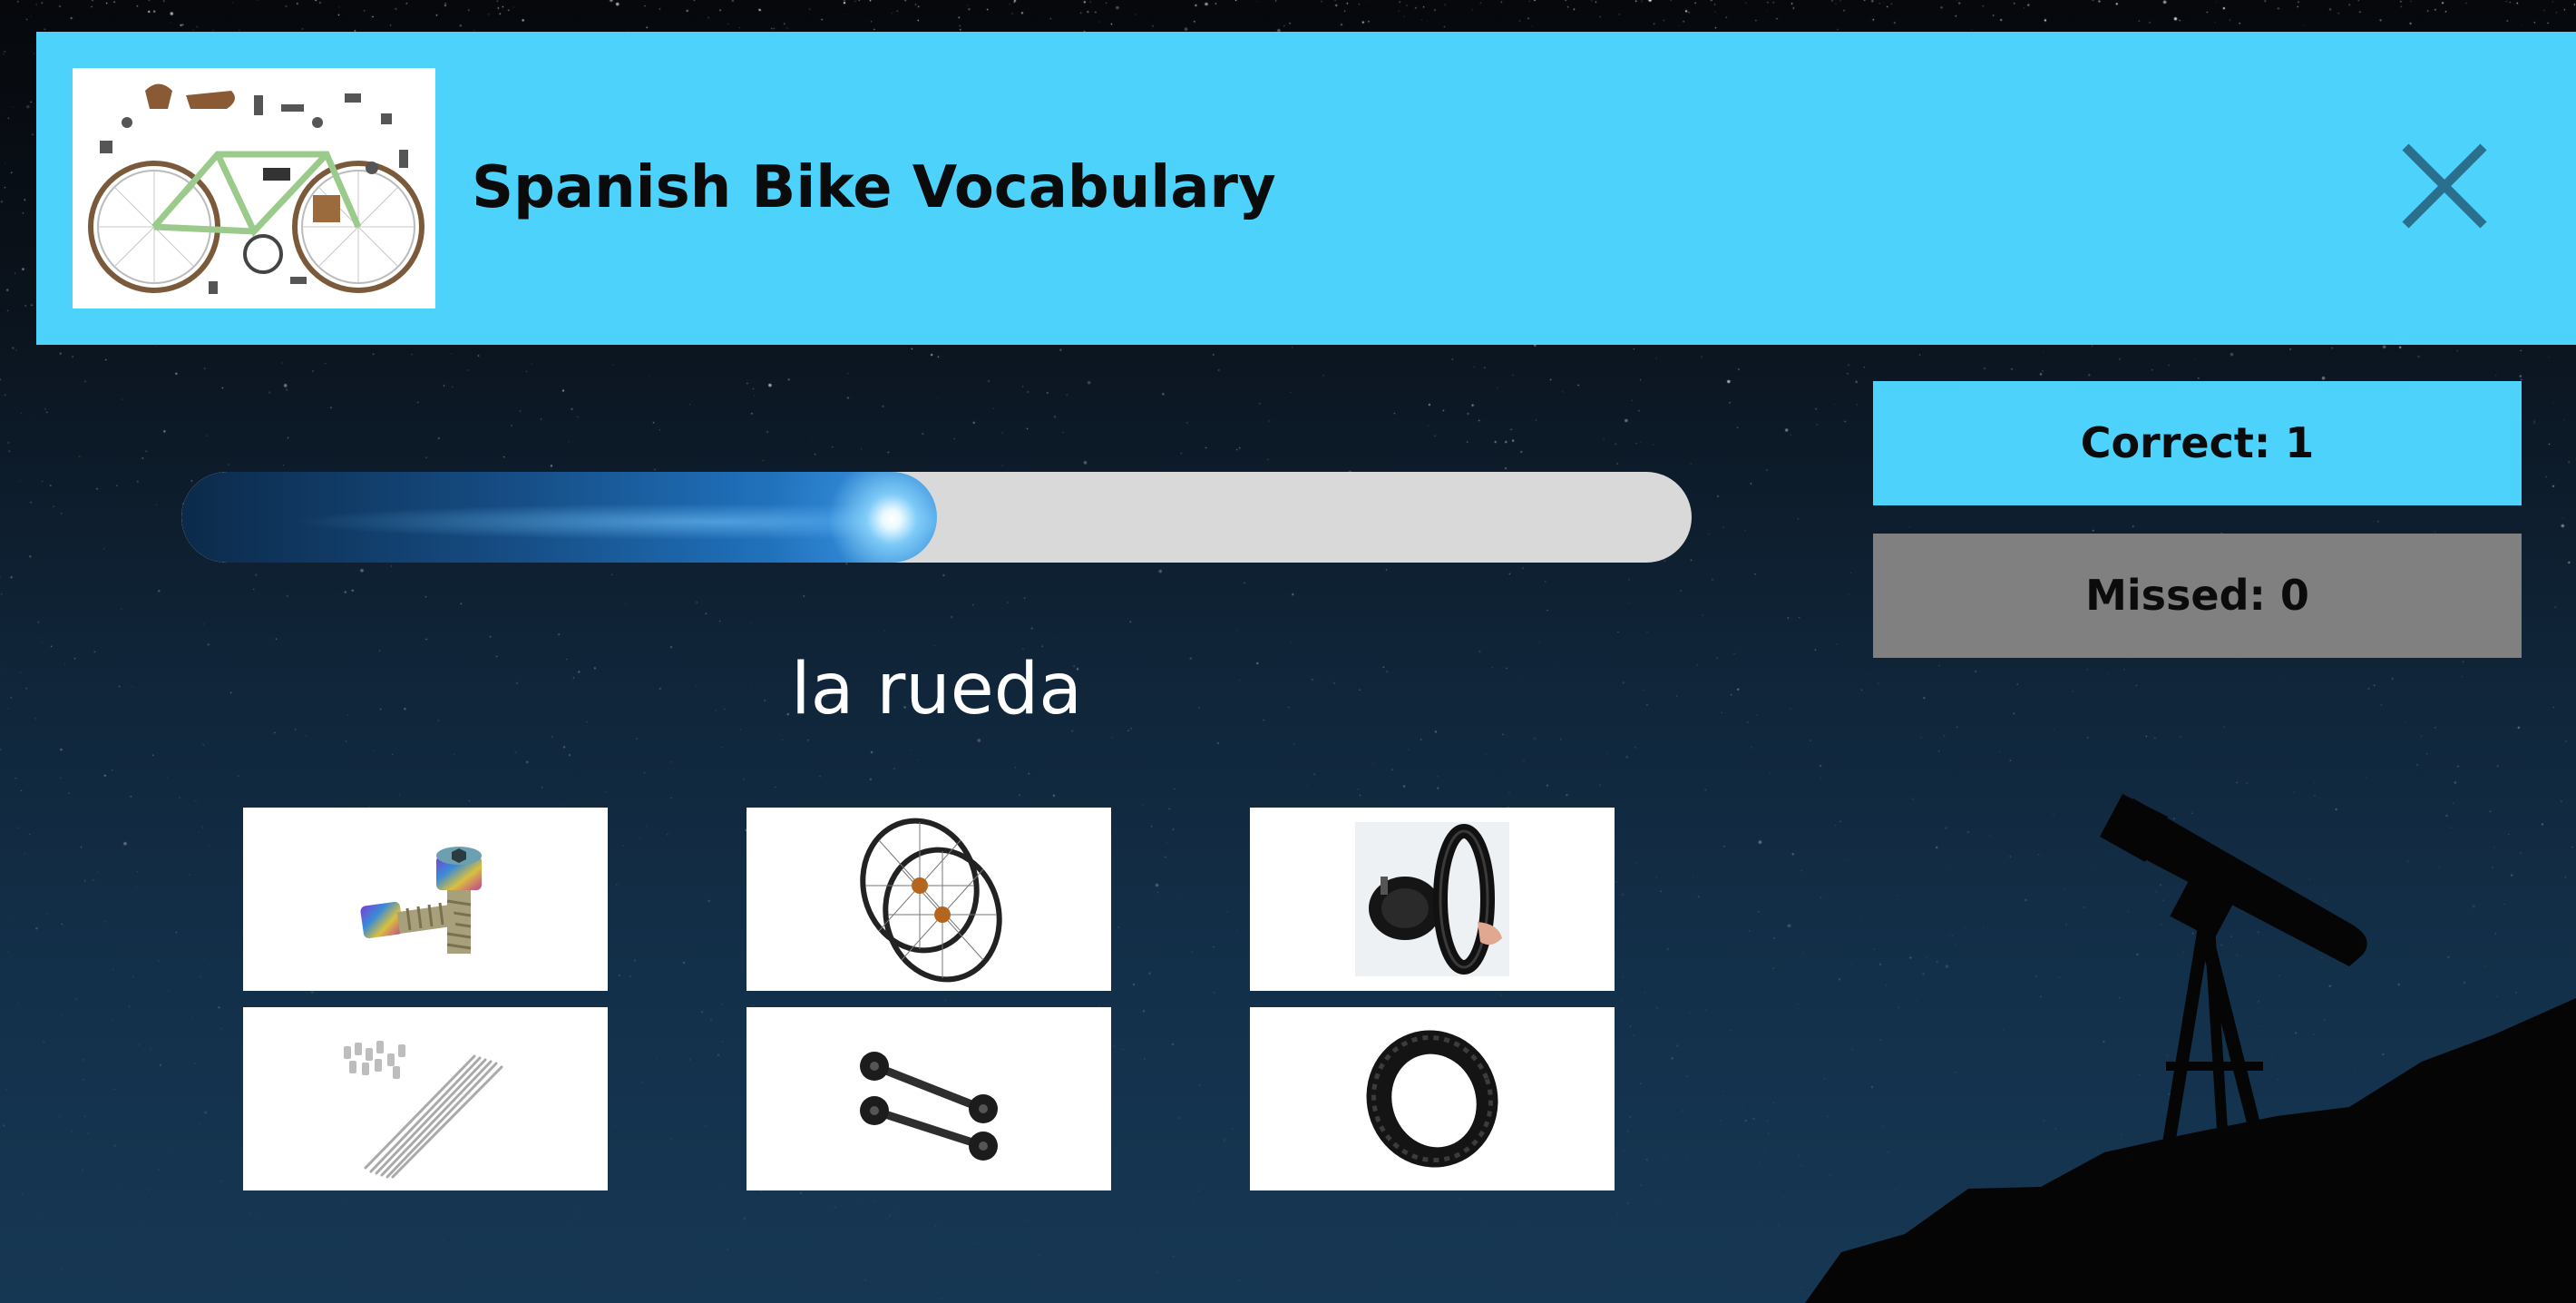  What do you see at coordinates (423, 1110) in the screenshot?
I see `spokes-image-icon` at bounding box center [423, 1110].